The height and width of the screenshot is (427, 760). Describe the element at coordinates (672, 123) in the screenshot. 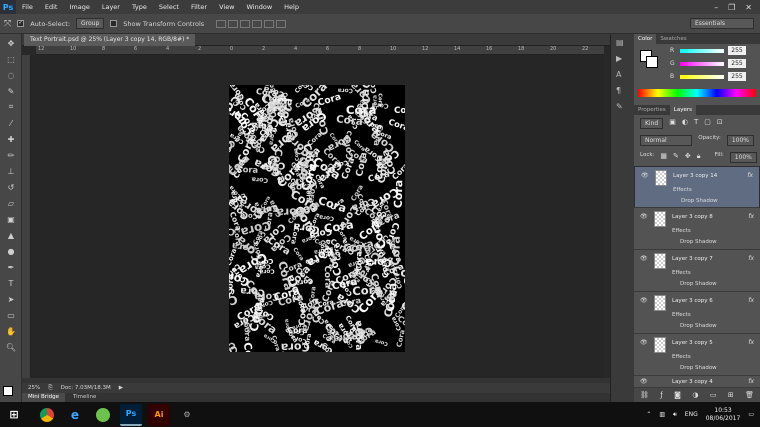

I see `pixel-filter-icon: ▣` at that location.